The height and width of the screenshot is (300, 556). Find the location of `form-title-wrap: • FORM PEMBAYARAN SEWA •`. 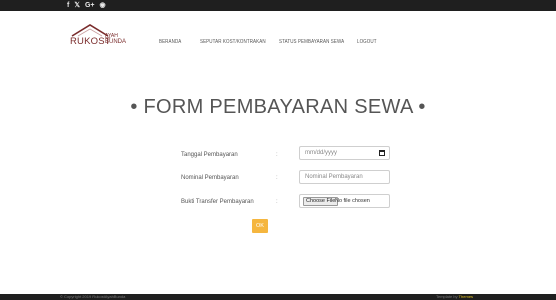

form-title-wrap: • FORM PEMBAYARAN SEWA • is located at coordinates (278, 107).